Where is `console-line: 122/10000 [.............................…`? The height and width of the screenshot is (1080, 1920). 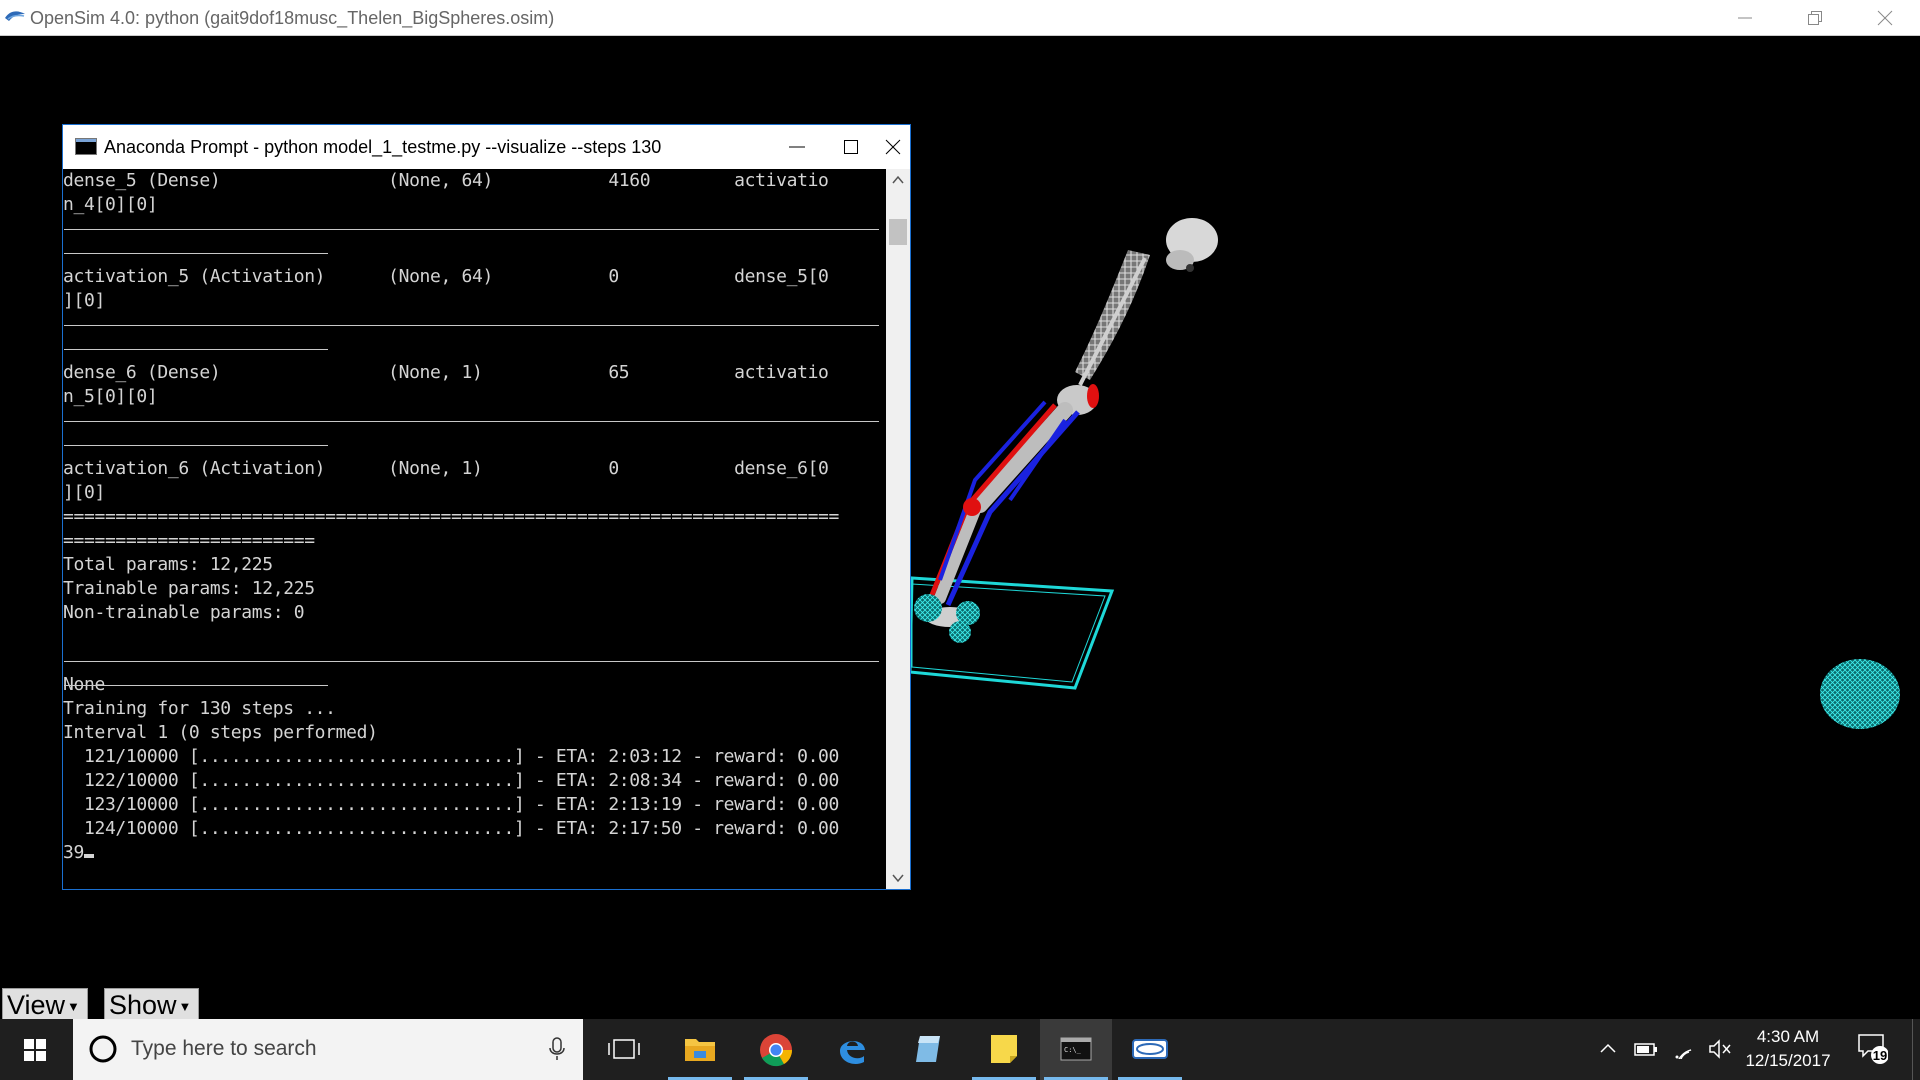
console-line: 122/10000 [.............................… is located at coordinates (451, 780).